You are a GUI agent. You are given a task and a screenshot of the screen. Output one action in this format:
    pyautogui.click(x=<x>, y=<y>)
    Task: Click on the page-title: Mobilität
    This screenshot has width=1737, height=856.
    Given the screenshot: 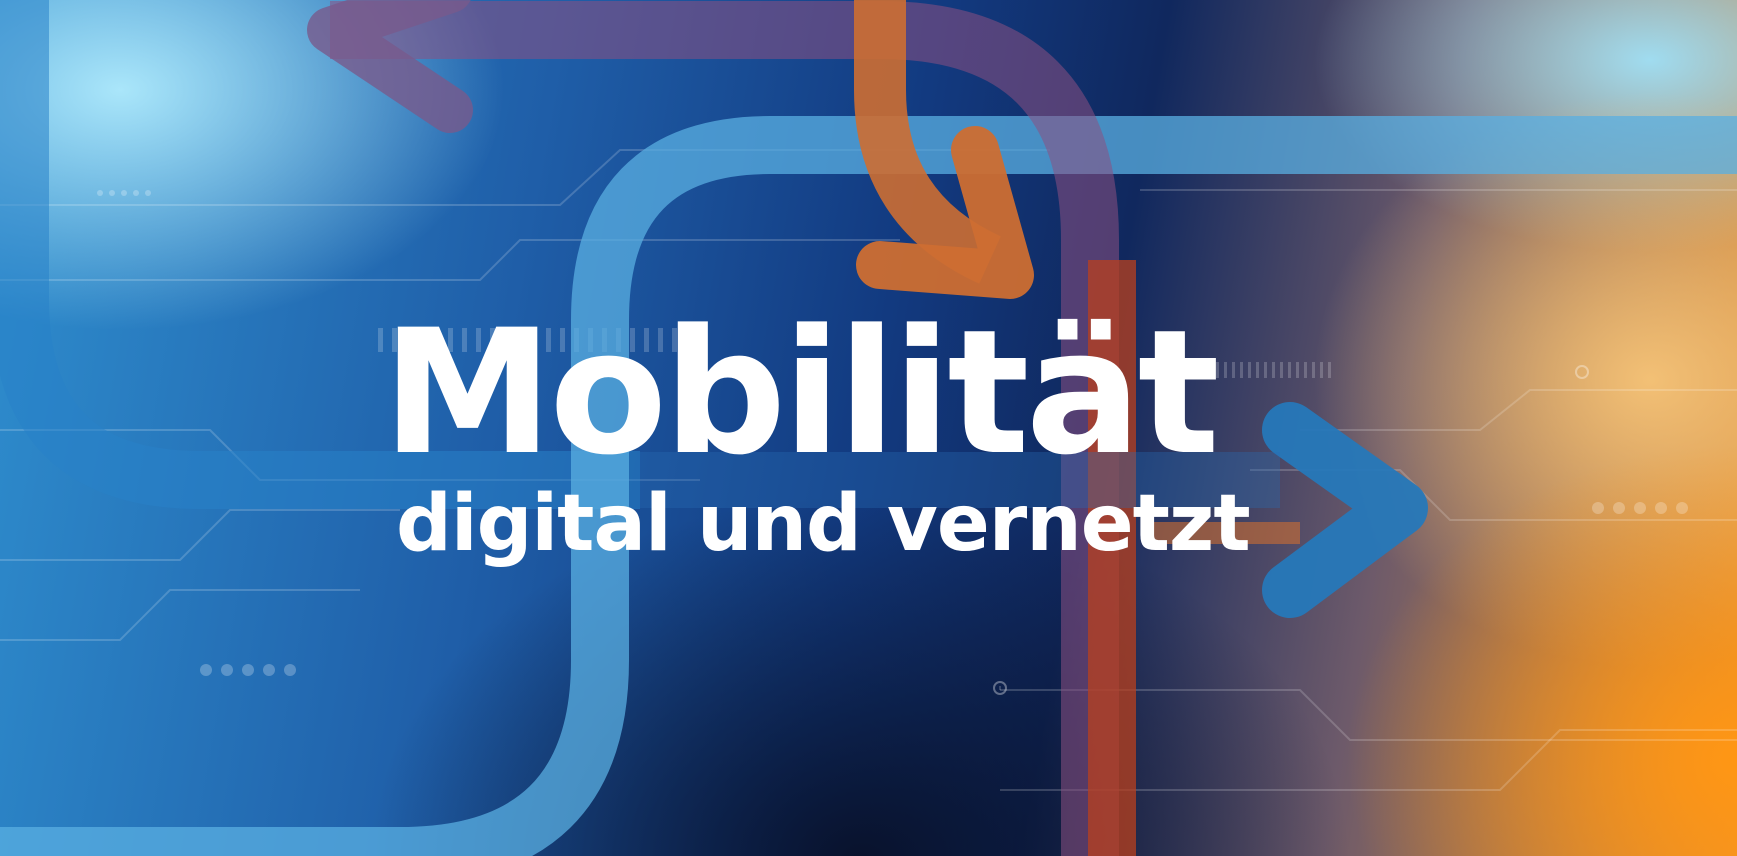 What is the action you would take?
    pyautogui.click(x=801, y=392)
    